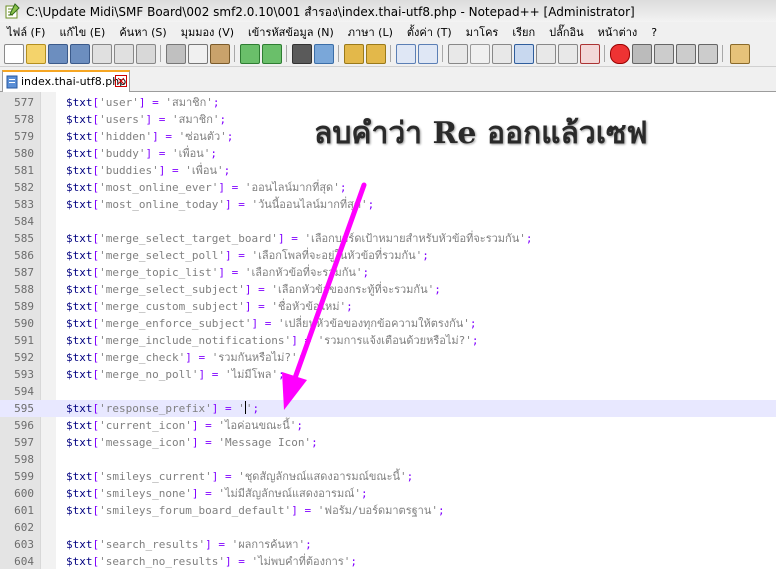 The image size is (776, 569). What do you see at coordinates (102, 54) in the screenshot?
I see `close-file-icon` at bounding box center [102, 54].